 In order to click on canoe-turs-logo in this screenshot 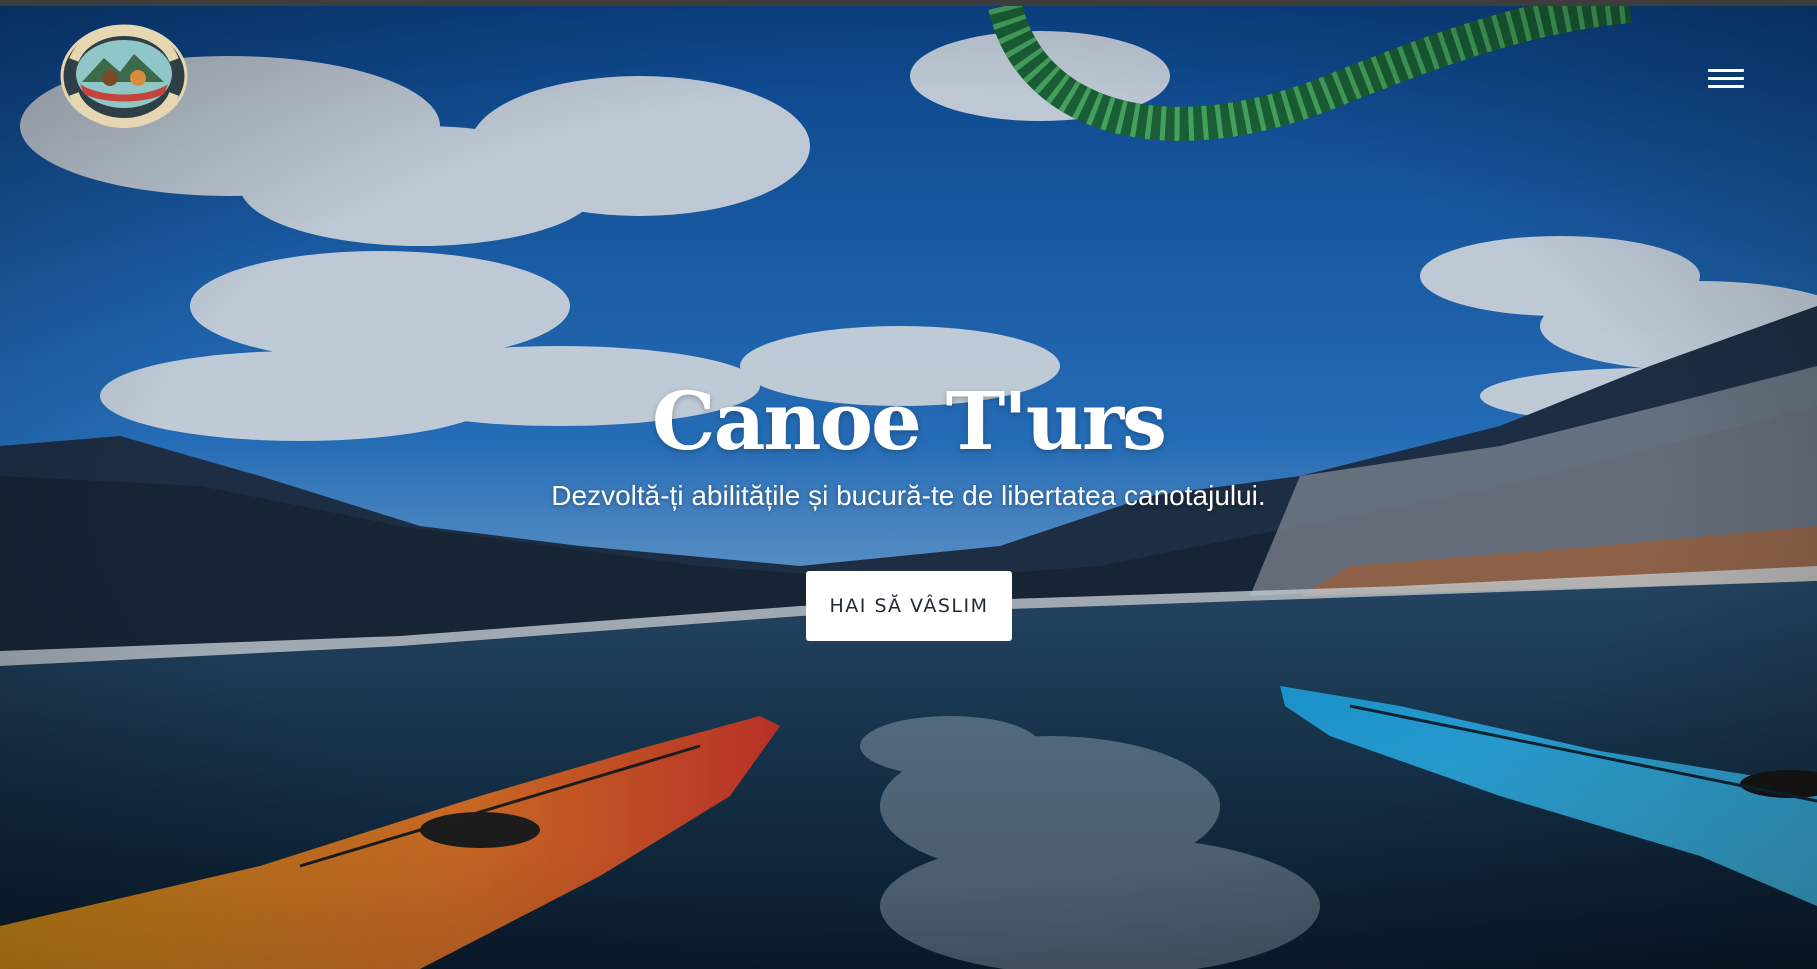, I will do `click(124, 76)`.